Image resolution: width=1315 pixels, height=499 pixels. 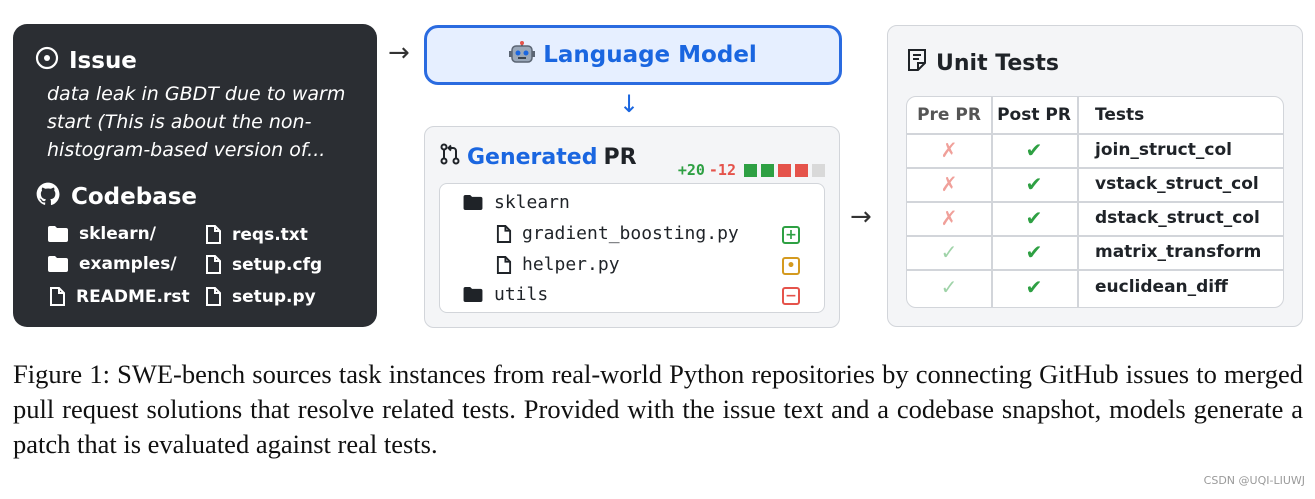 I want to click on codebase-item: reqs.txt, so click(x=256, y=234).